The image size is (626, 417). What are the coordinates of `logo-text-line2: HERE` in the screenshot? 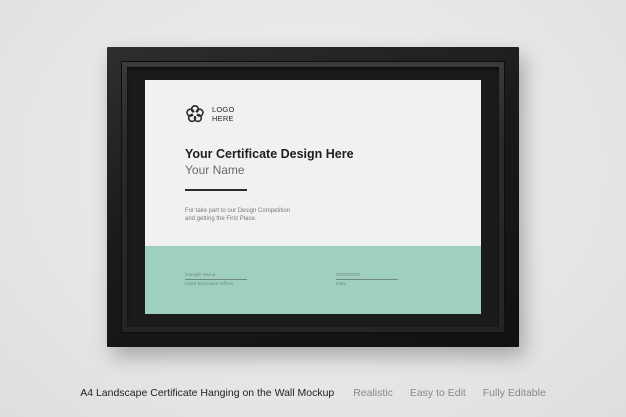 It's located at (223, 118).